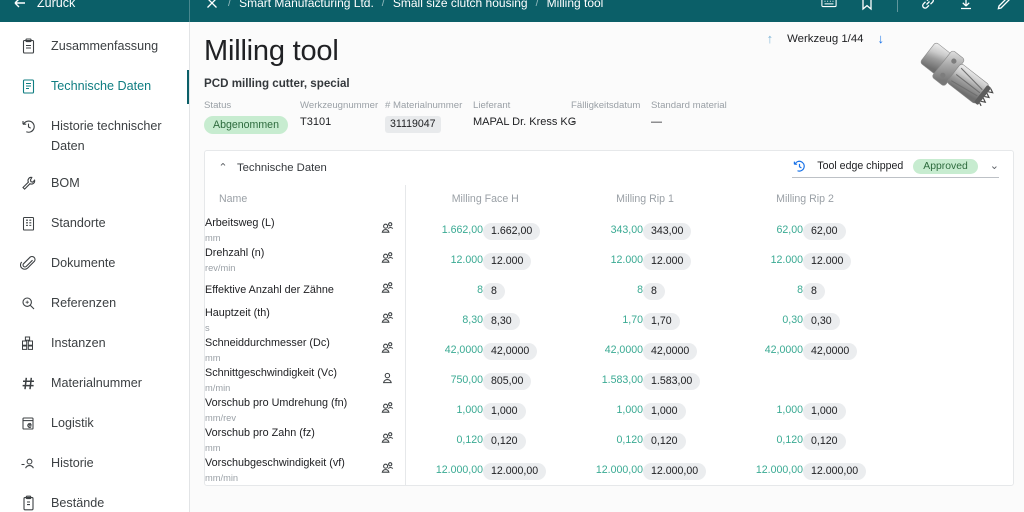 The height and width of the screenshot is (512, 1024). I want to click on arrow-up-icon: ↑, so click(770, 38).